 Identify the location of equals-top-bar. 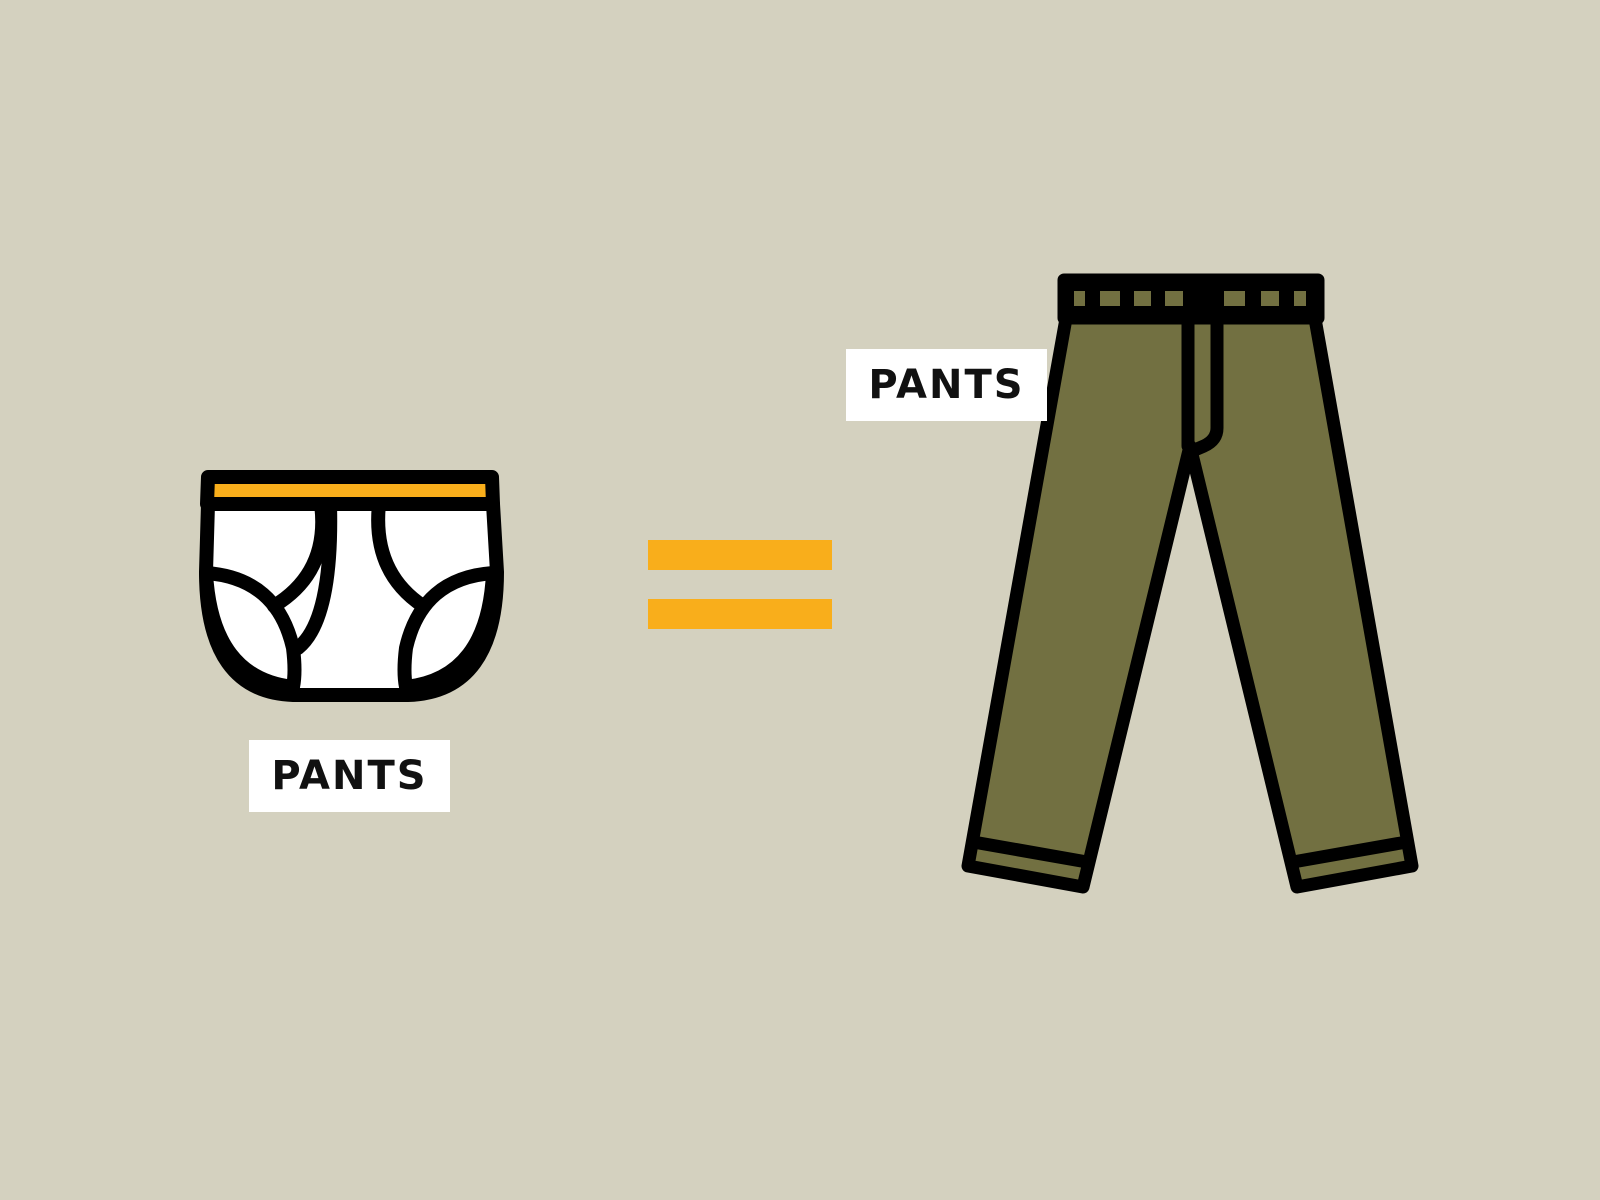
(740, 555).